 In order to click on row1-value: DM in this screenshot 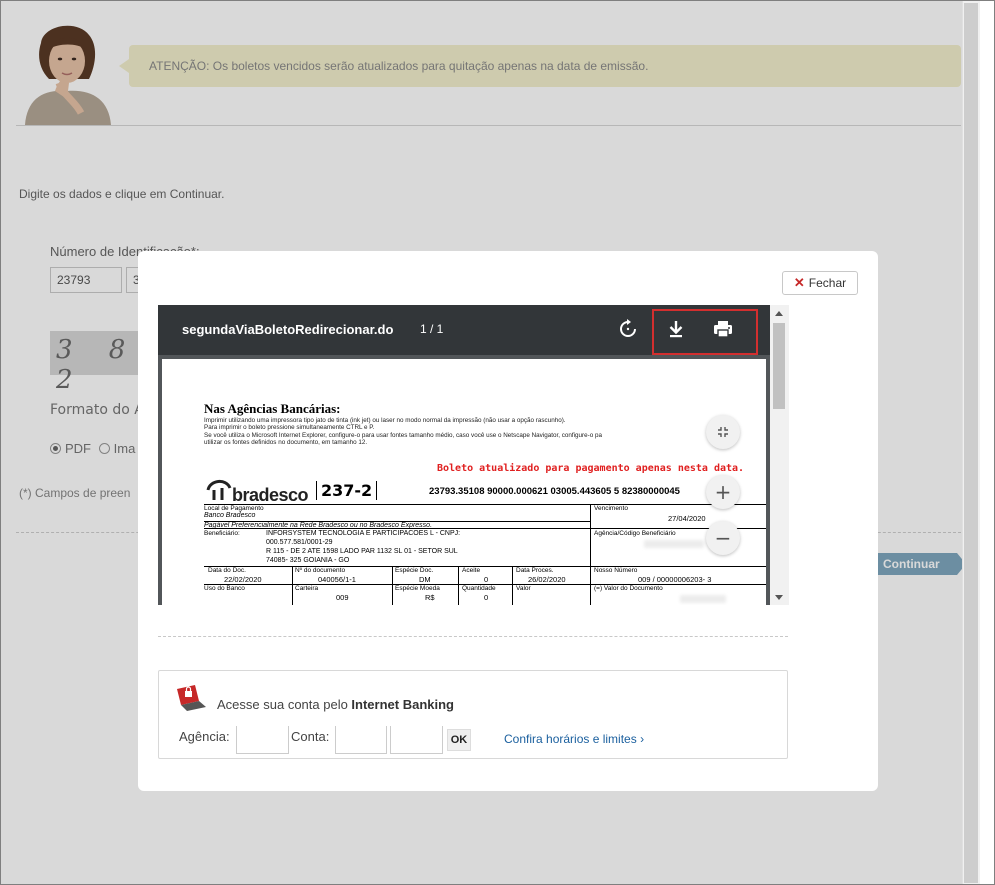, I will do `click(425, 579)`.